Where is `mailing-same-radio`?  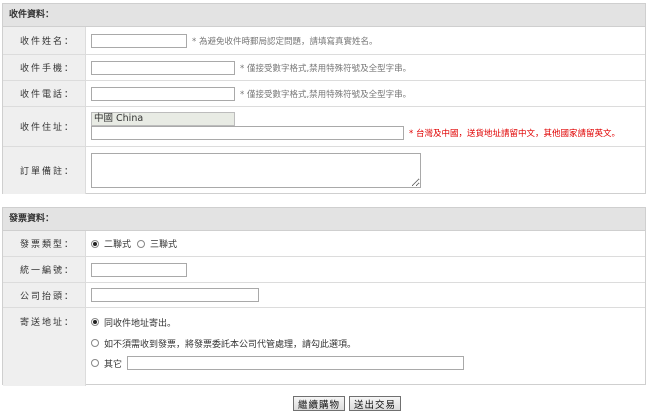 mailing-same-radio is located at coordinates (95, 322).